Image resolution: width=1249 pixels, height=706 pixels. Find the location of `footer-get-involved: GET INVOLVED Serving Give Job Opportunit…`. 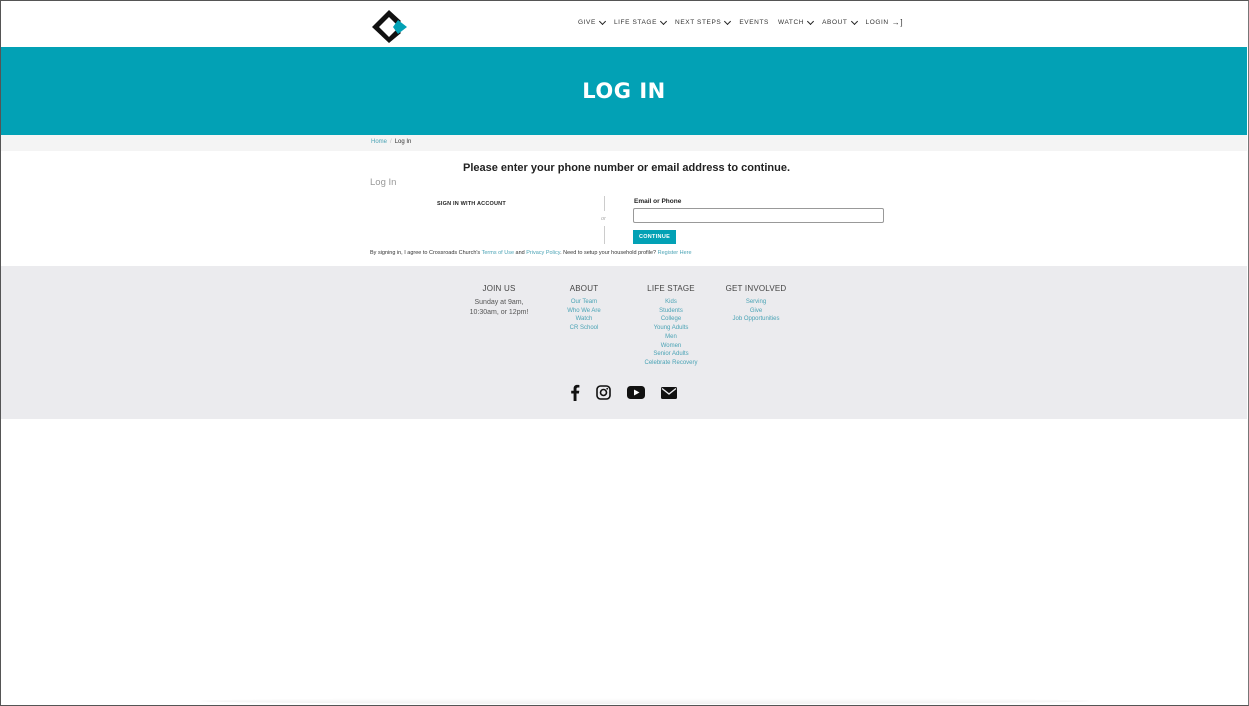

footer-get-involved: GET INVOLVED Serving Give Job Opportunit… is located at coordinates (756, 304).